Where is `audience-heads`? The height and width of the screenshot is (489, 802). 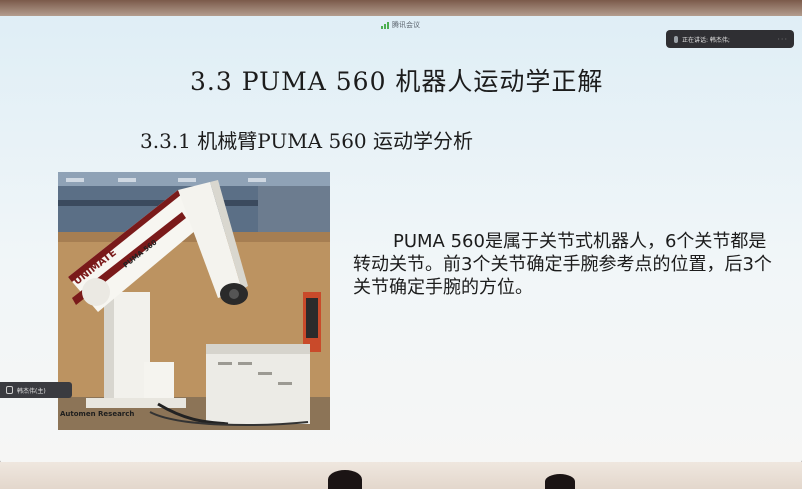 audience-heads is located at coordinates (401, 474).